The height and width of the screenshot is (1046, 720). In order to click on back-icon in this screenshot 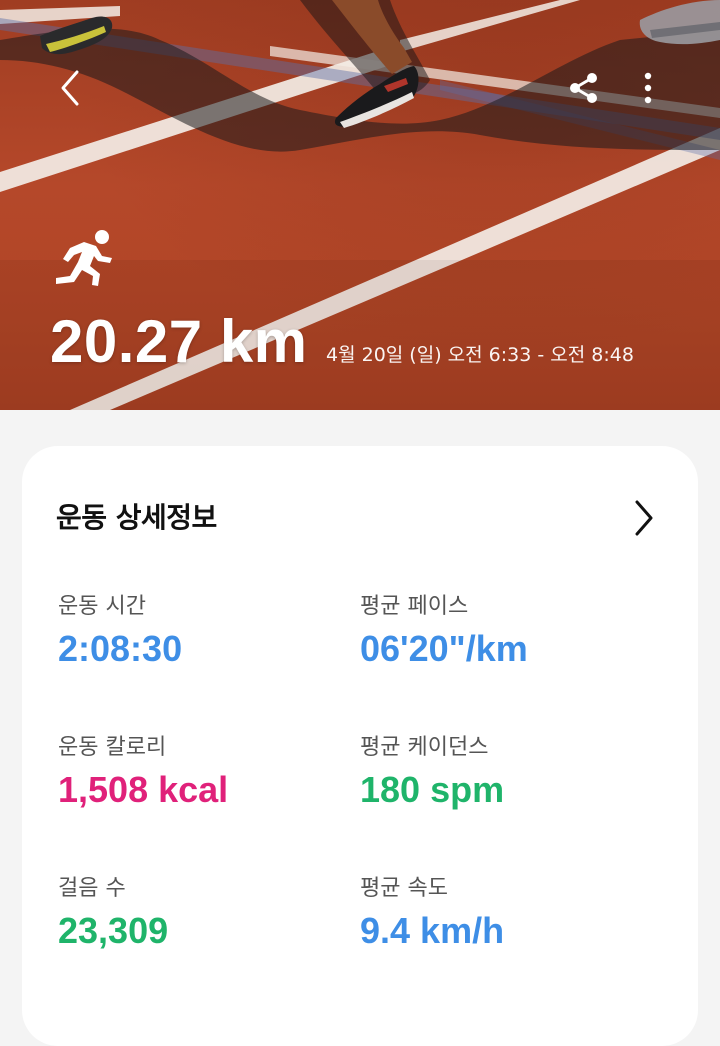, I will do `click(70, 88)`.